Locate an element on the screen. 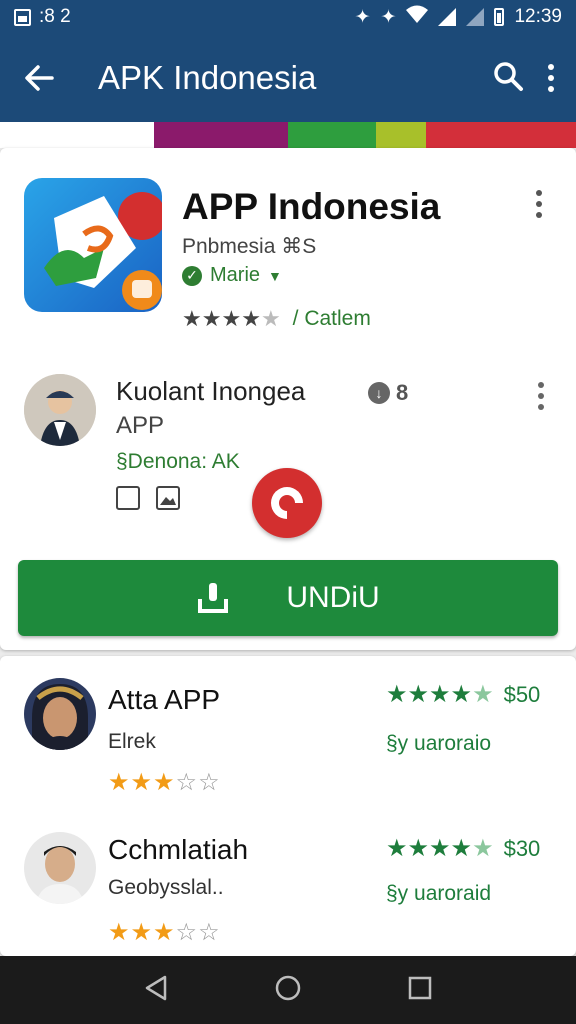  app-menu-button is located at coordinates (539, 204).